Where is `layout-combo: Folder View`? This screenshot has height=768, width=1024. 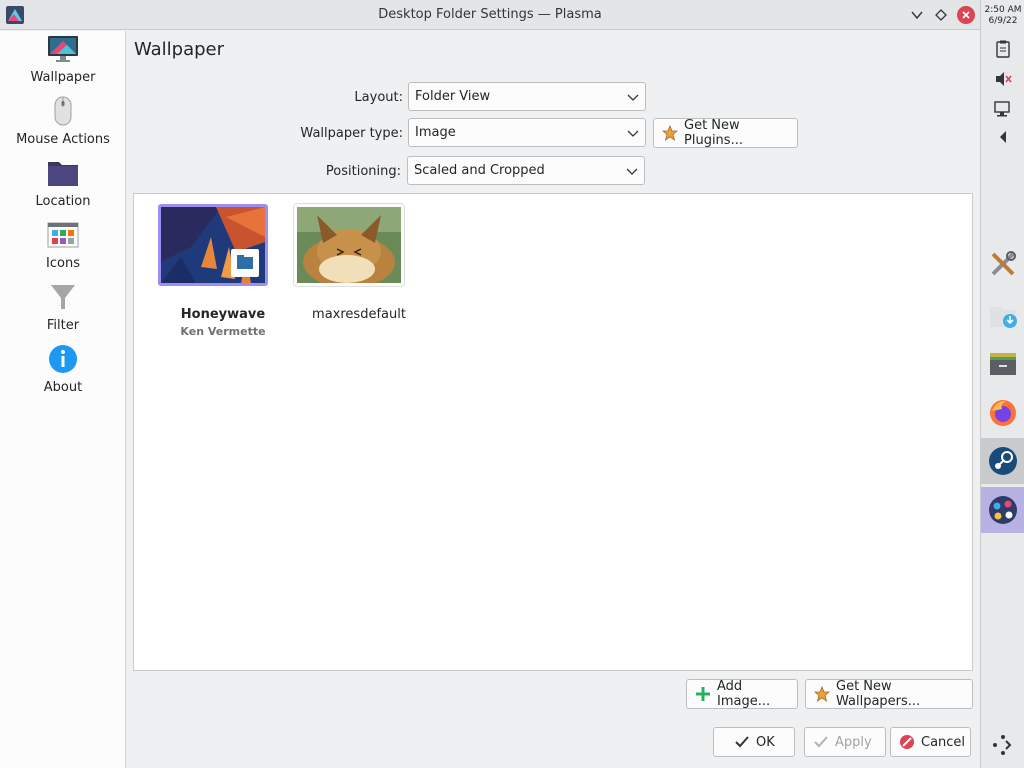 layout-combo: Folder View is located at coordinates (527, 96).